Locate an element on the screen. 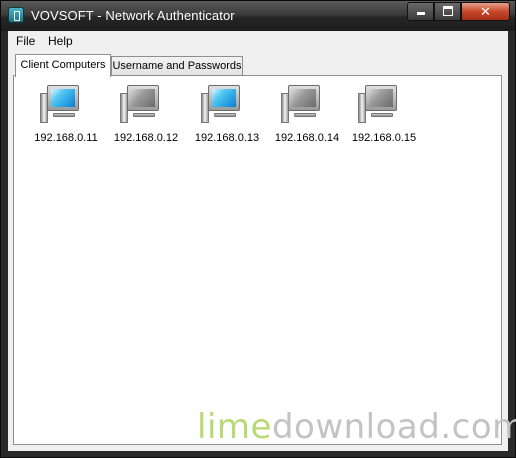 The image size is (516, 458). menu-bar: File Help is located at coordinates (258, 41).